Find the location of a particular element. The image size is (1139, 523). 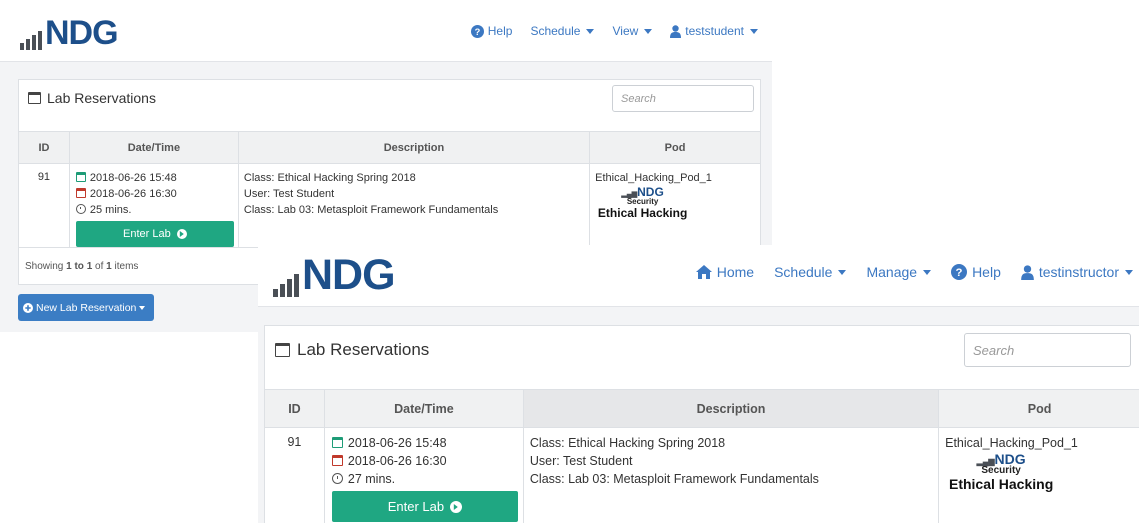

pod-course-logo: ▂▄▆NDG Security Ethical Hacking is located at coordinates (642, 202).